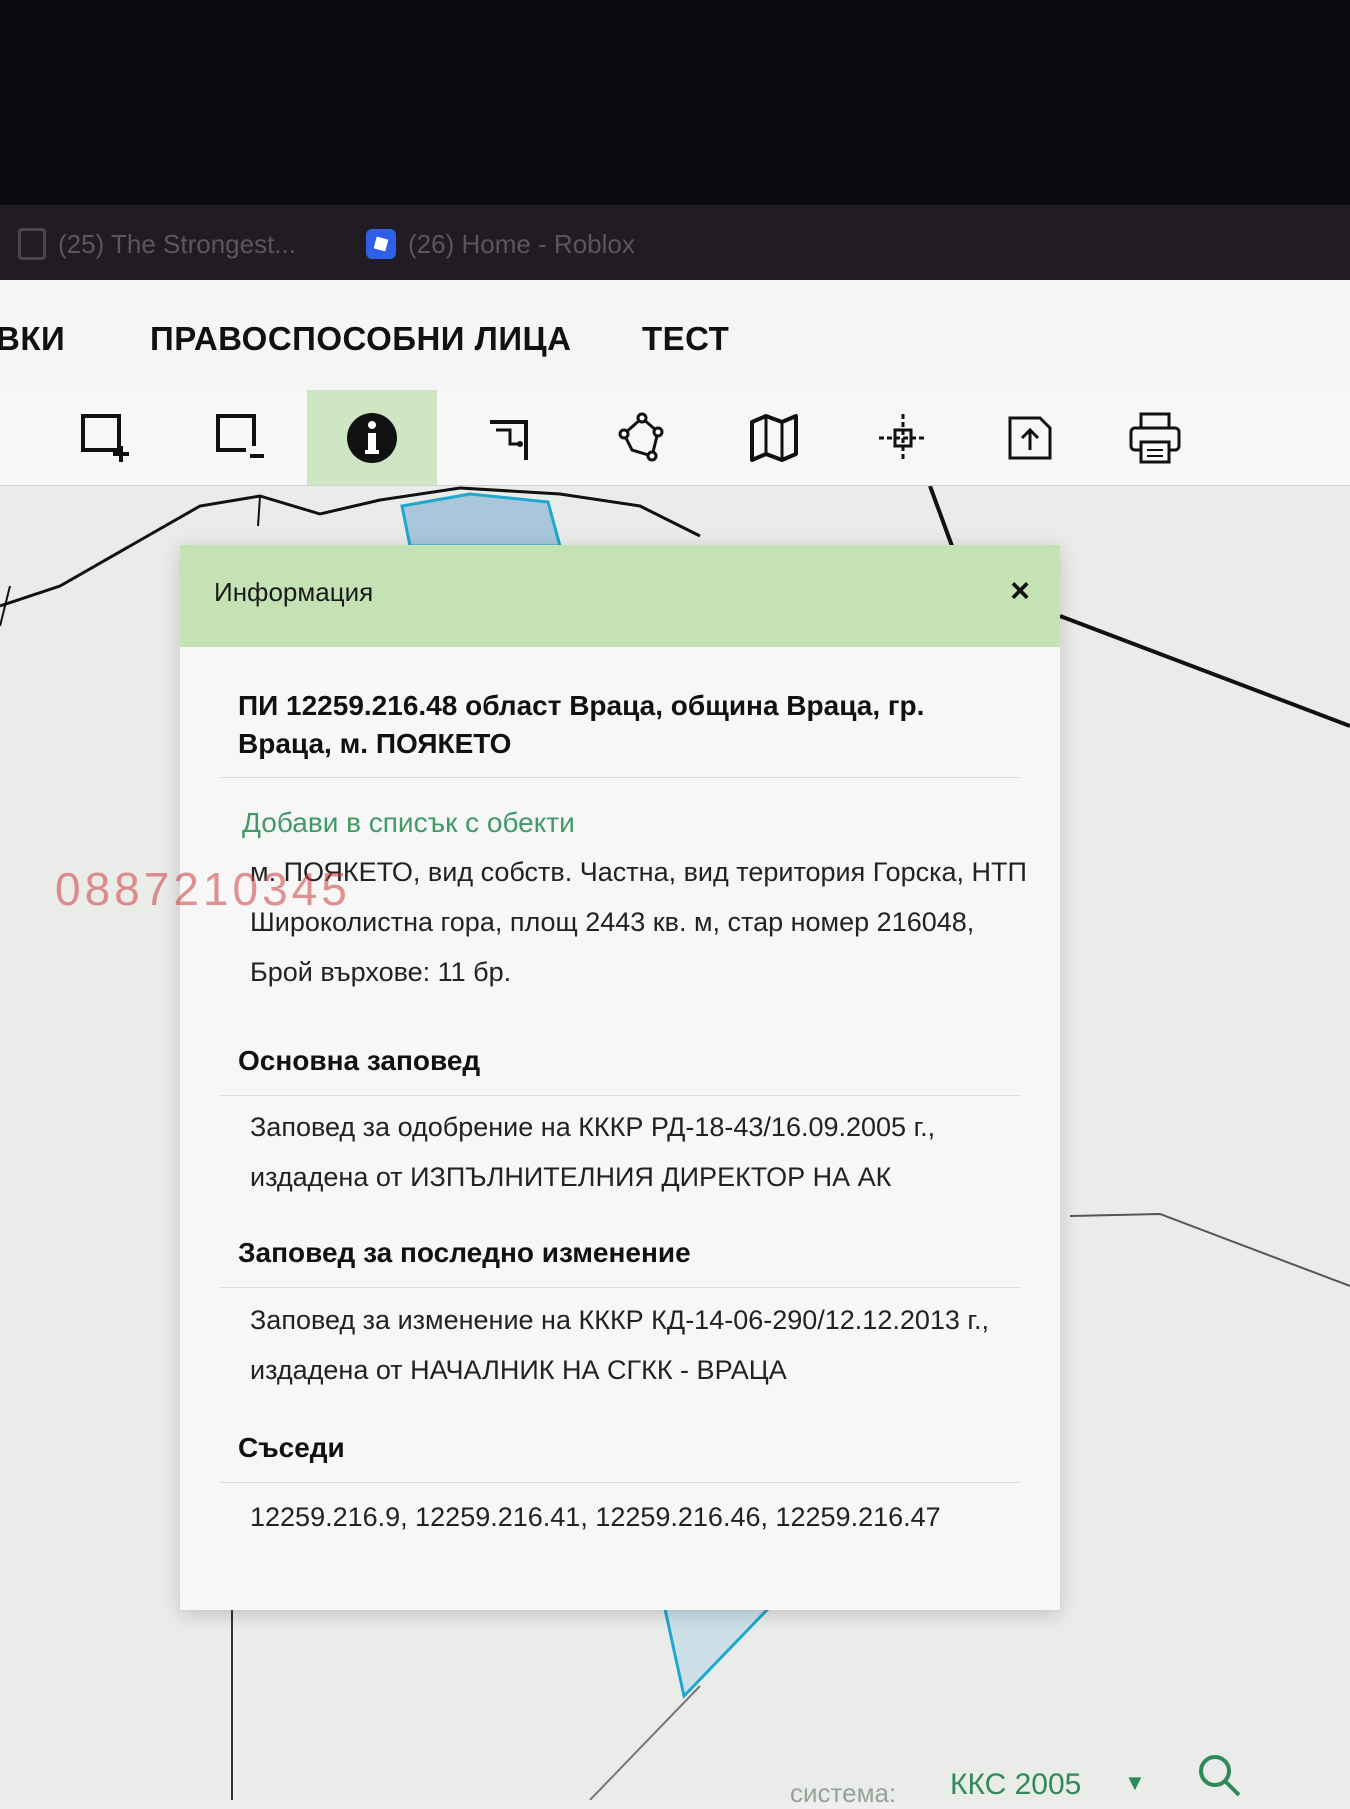 The width and height of the screenshot is (1350, 1809). I want to click on map-layers-button, so click(774, 437).